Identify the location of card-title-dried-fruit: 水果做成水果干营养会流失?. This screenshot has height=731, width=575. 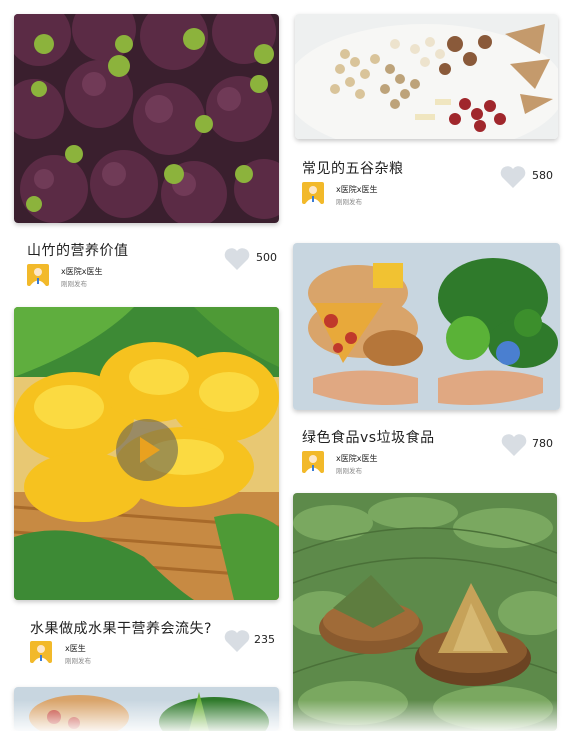
(121, 628).